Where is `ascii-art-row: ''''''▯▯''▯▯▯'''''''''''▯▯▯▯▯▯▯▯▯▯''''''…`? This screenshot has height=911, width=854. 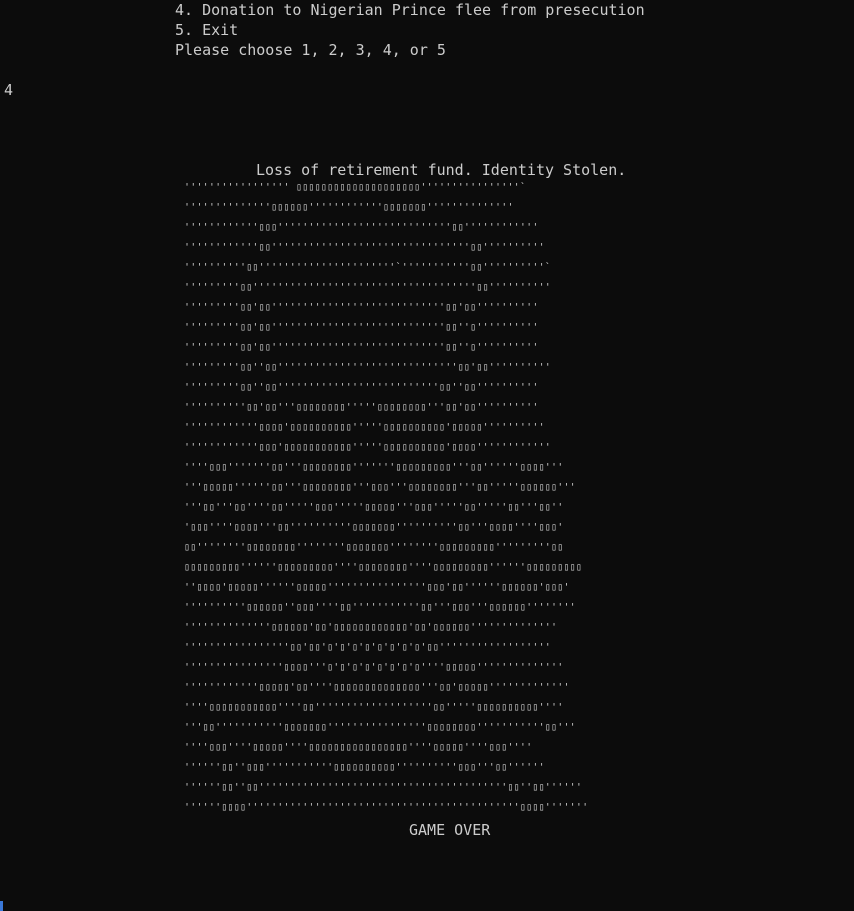
ascii-art-row: ''''''▯▯''▯▯▯'''''''''''▯▯▯▯▯▯▯▯▯▯''''''… is located at coordinates (364, 767).